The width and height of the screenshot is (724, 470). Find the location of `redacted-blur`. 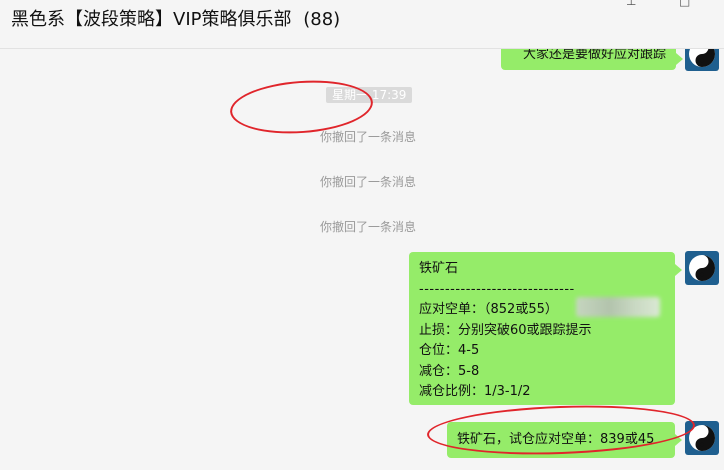

redacted-blur is located at coordinates (618, 307).